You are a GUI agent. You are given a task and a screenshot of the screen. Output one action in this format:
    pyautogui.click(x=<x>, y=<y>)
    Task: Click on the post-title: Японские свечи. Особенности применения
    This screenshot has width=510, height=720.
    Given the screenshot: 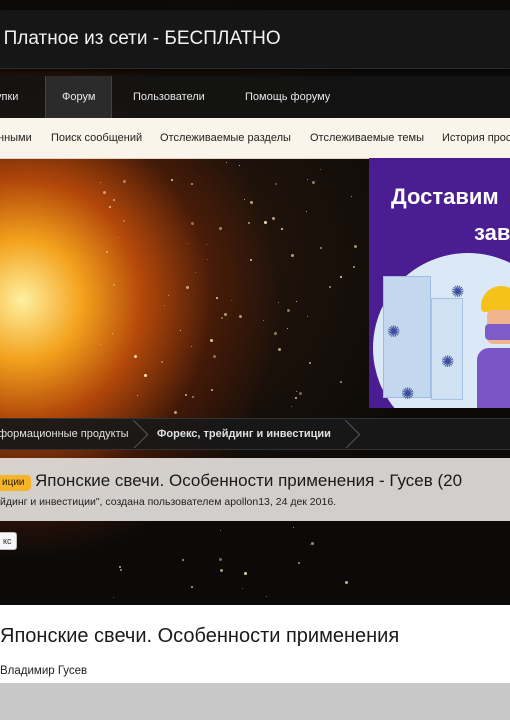 What is the action you would take?
    pyautogui.click(x=200, y=636)
    